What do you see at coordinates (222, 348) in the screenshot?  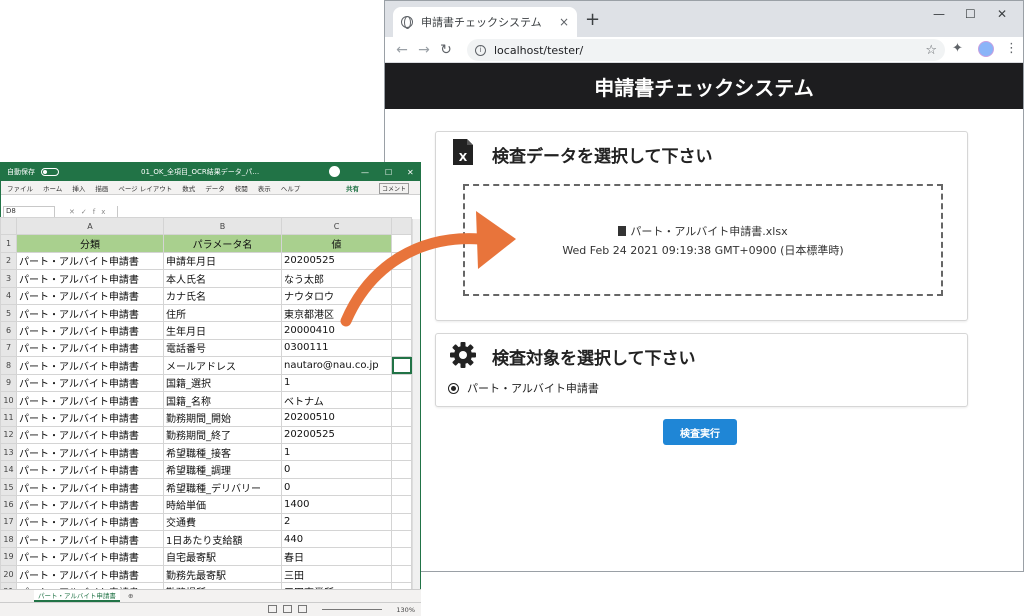 I see `cell: 電話番号` at bounding box center [222, 348].